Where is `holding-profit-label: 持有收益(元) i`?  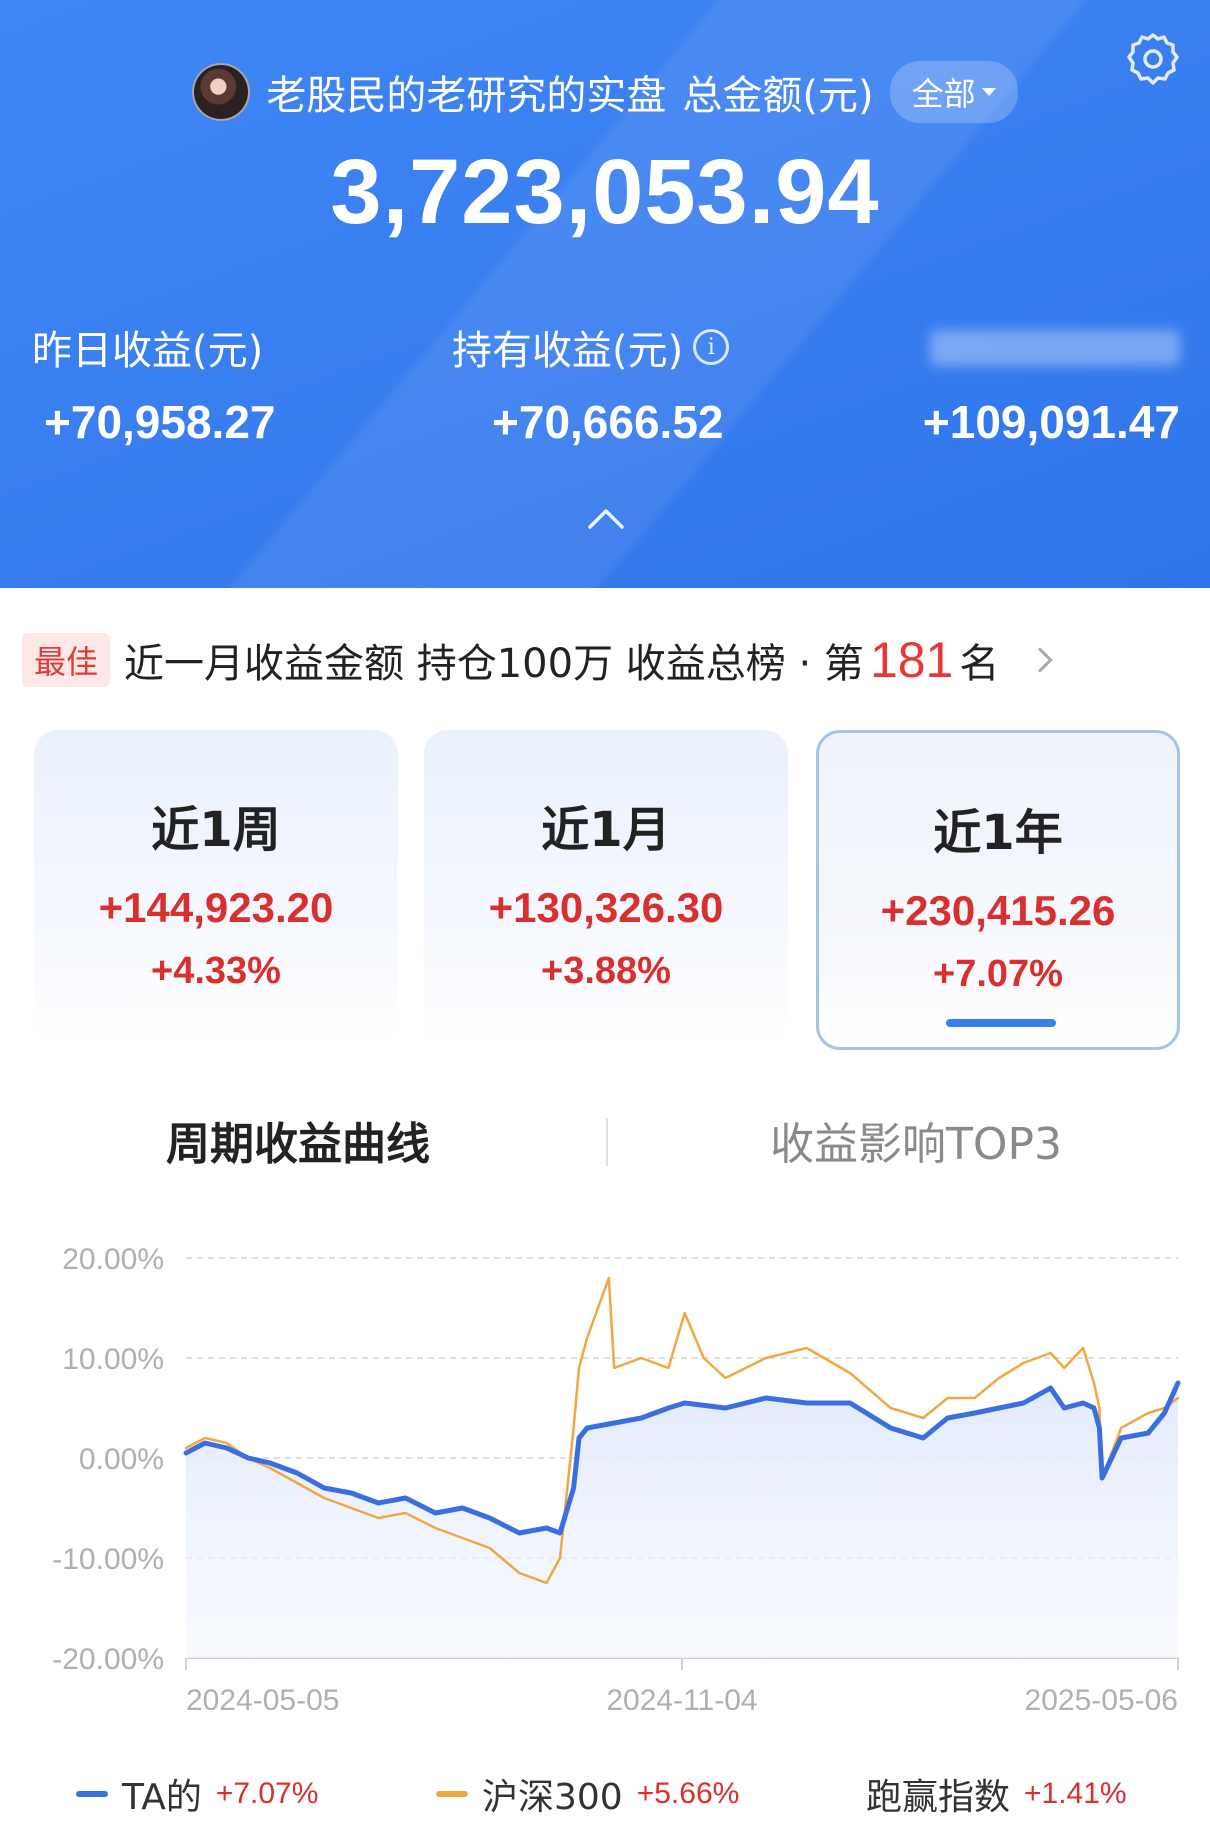 holding-profit-label: 持有收益(元) i is located at coordinates (591, 347).